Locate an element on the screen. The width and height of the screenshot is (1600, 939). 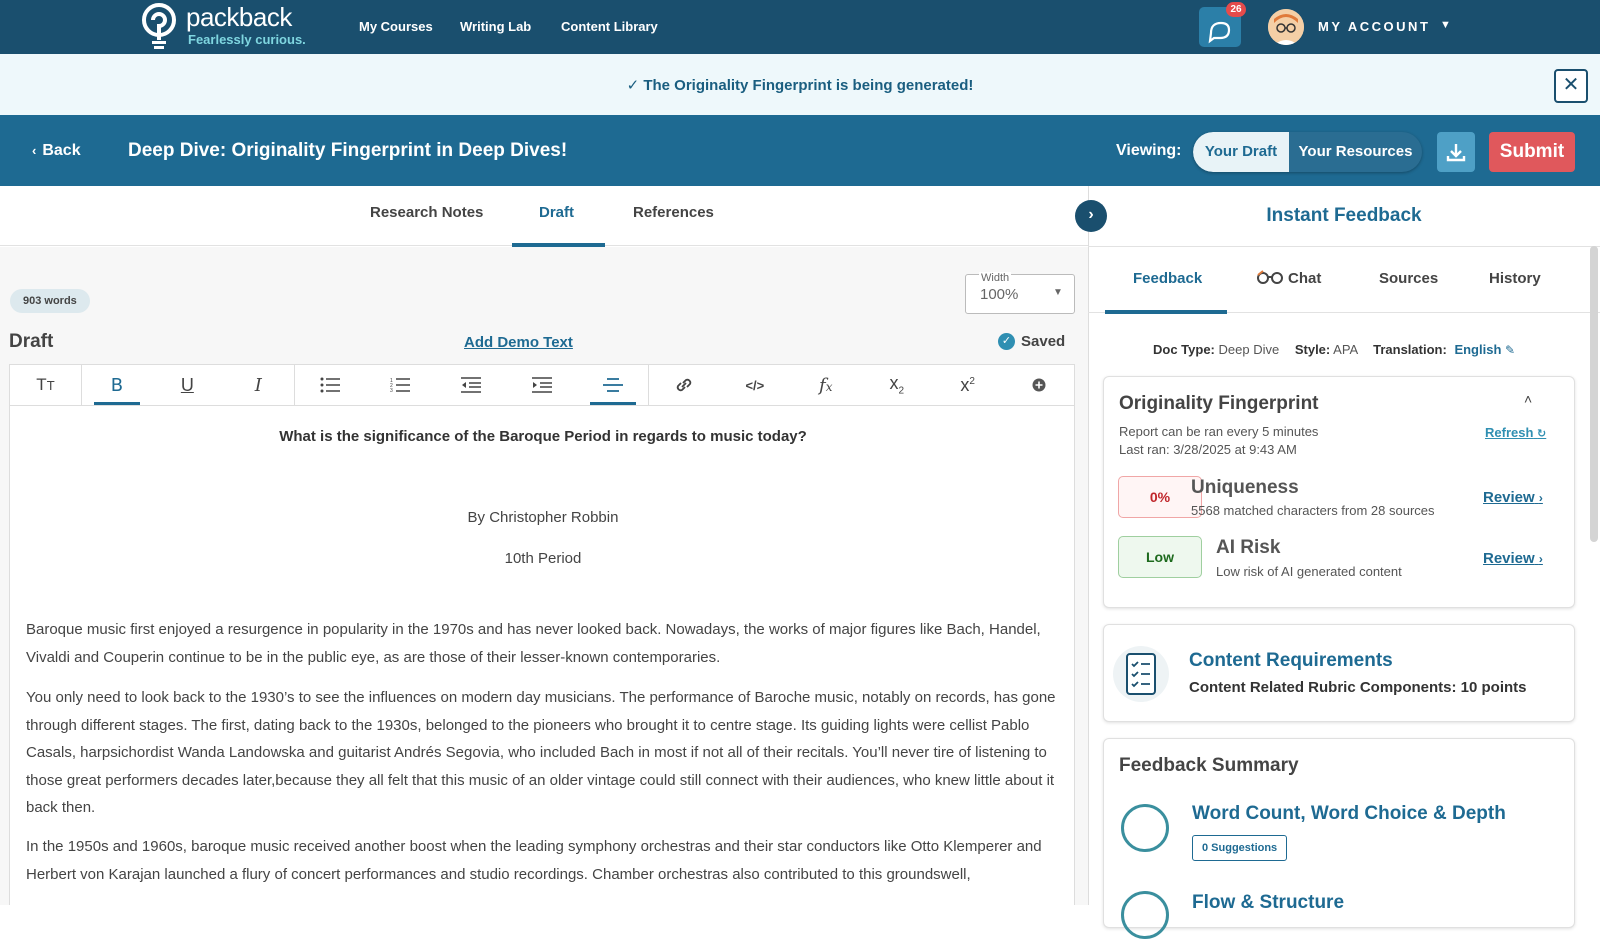
underline-button: U is located at coordinates (187, 385).